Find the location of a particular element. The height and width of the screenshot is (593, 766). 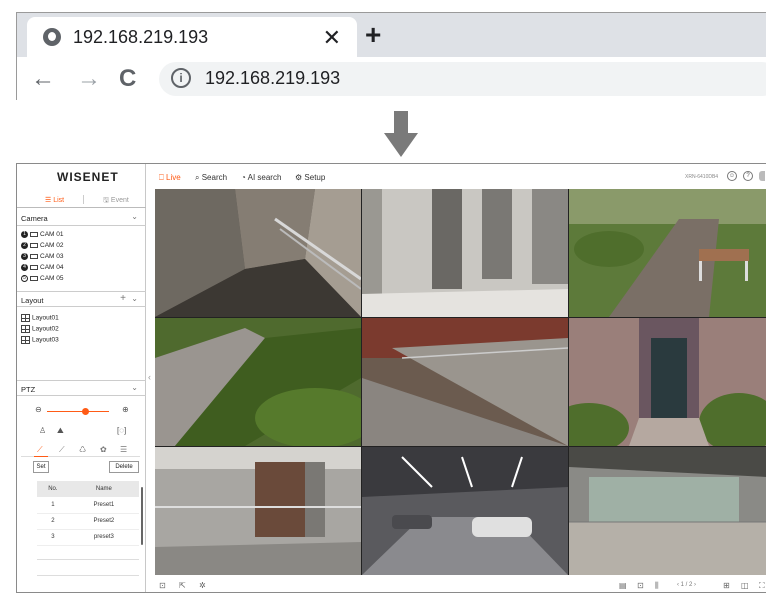

ai-search-icon: ◔ is located at coordinates (244, 177).